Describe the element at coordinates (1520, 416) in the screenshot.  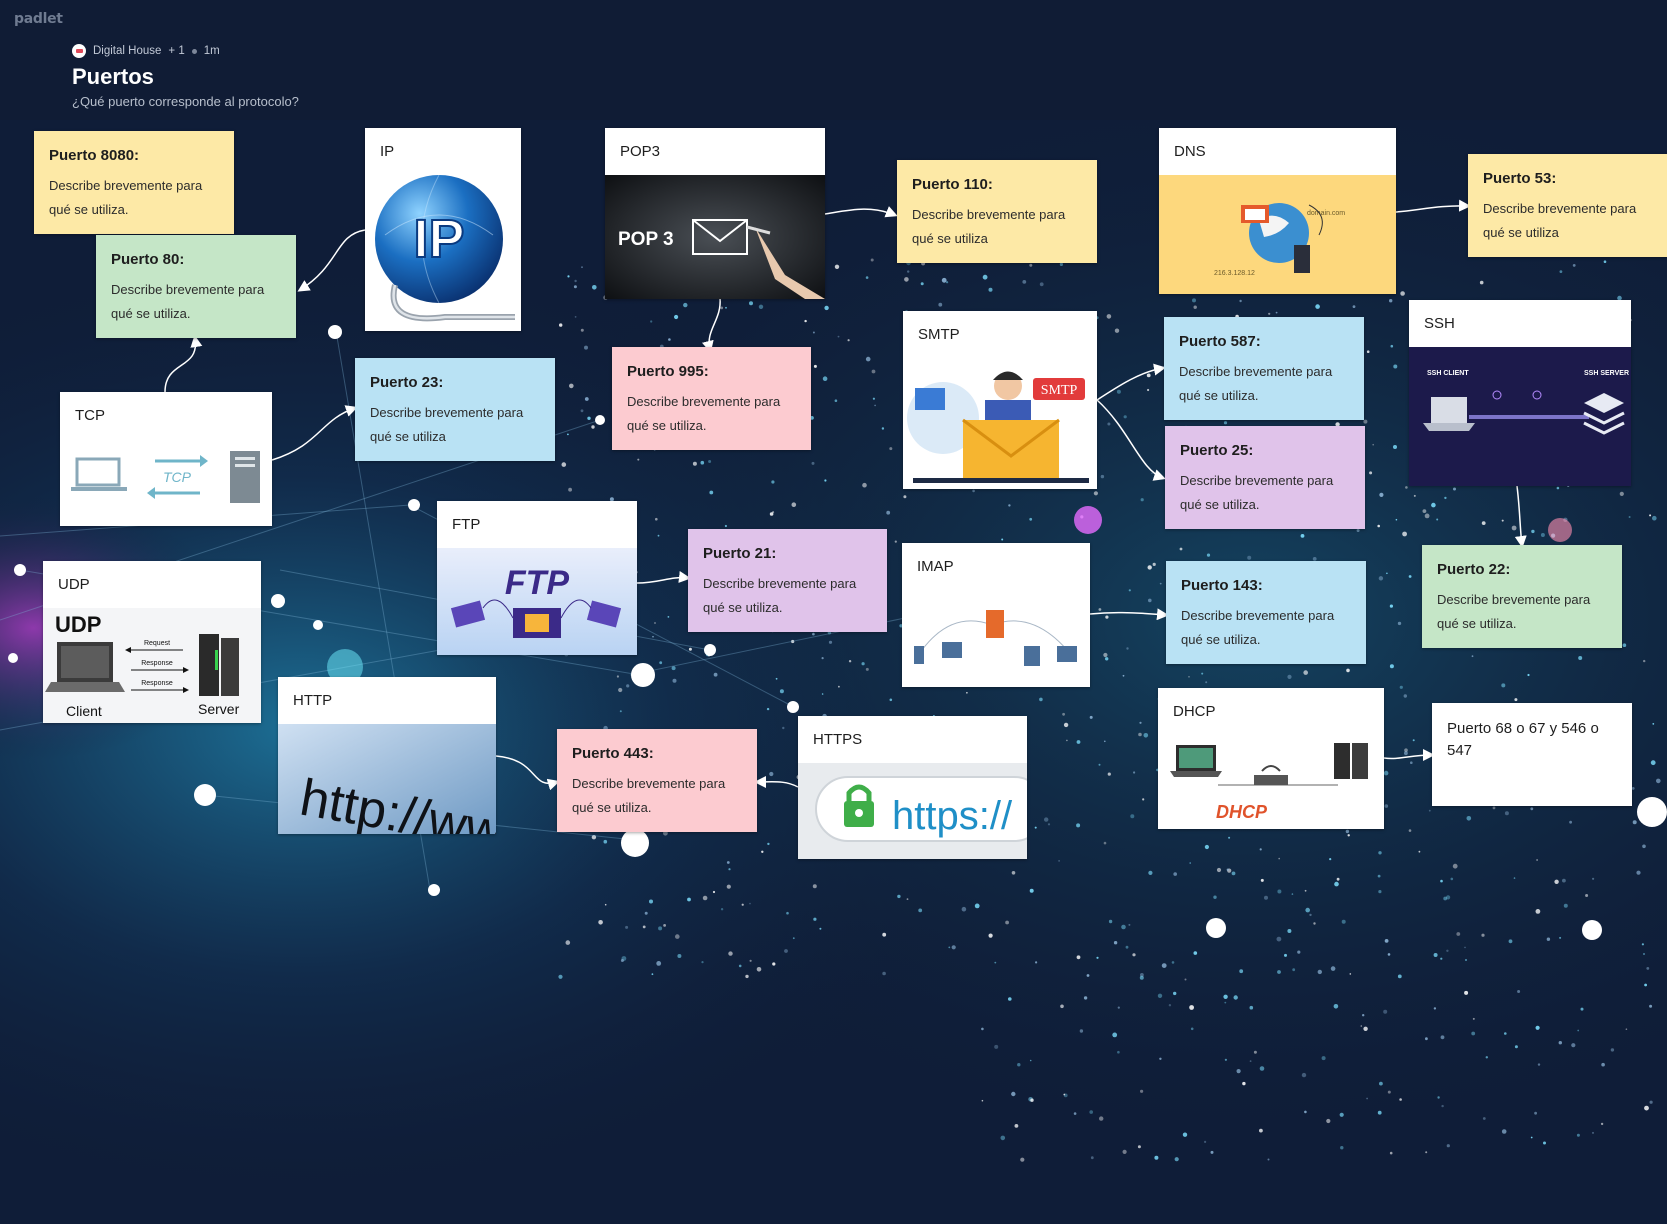
I see `ssh-image: SSH CLIENT SSH SERVER` at that location.